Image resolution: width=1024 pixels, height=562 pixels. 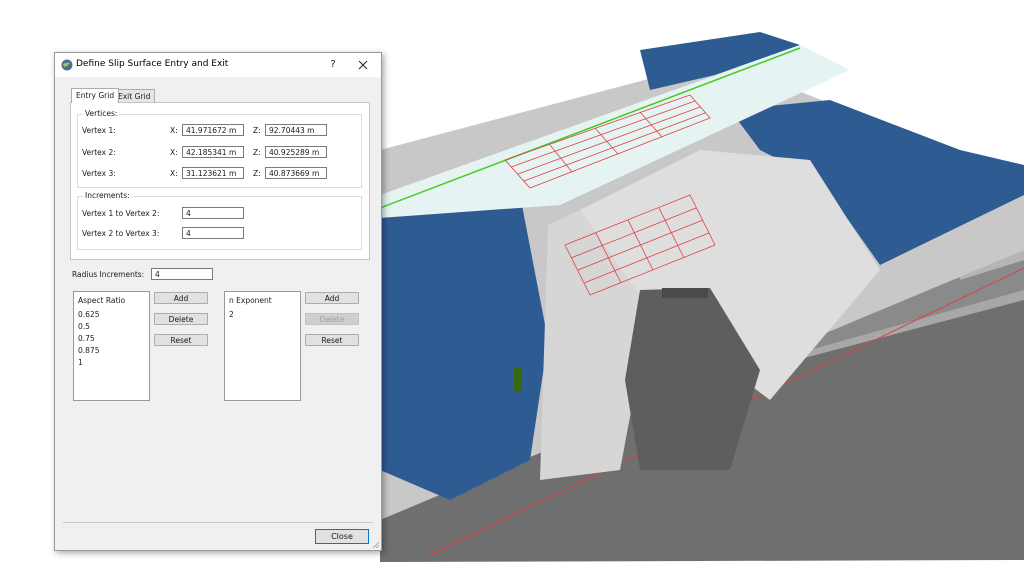 What do you see at coordinates (213, 213) in the screenshot?
I see `increment-1-2-input: 4` at bounding box center [213, 213].